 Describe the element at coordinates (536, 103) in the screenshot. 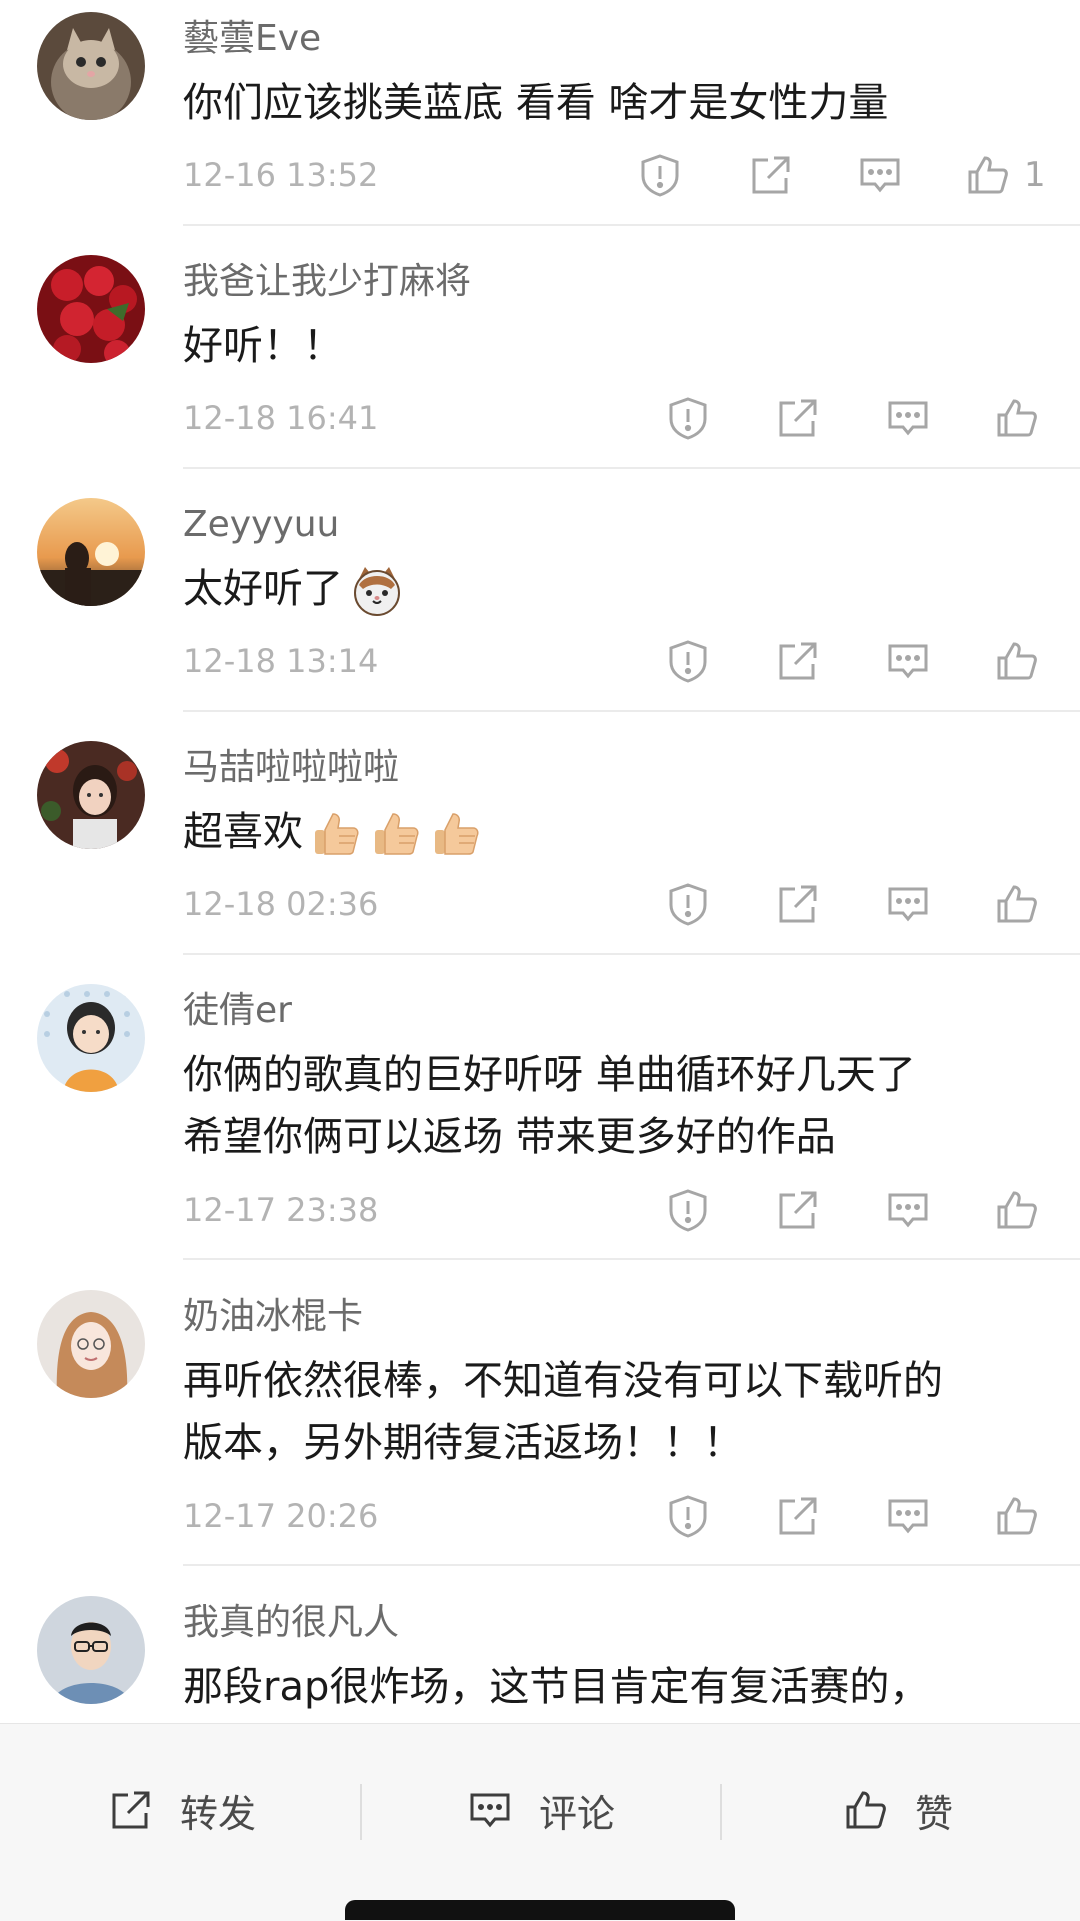

I see `comment-text: 你们应该挑美蓝底 看看 啥才是女性力量` at that location.